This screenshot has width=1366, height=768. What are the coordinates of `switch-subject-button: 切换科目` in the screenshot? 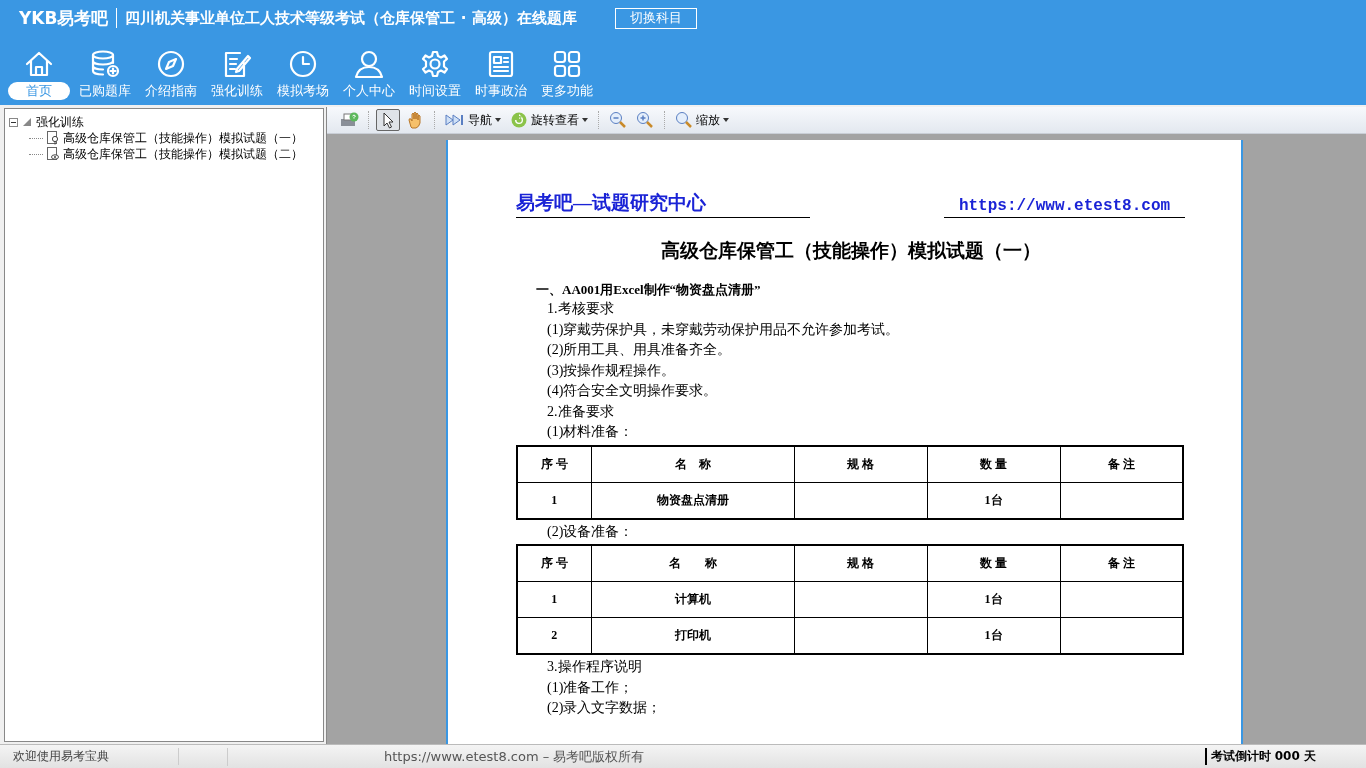 It's located at (655, 18).